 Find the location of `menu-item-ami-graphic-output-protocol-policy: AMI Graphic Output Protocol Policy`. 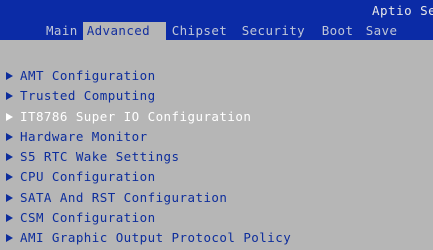

menu-item-ami-graphic-output-protocol-policy: AMI Graphic Output Protocol Policy is located at coordinates (216, 238).